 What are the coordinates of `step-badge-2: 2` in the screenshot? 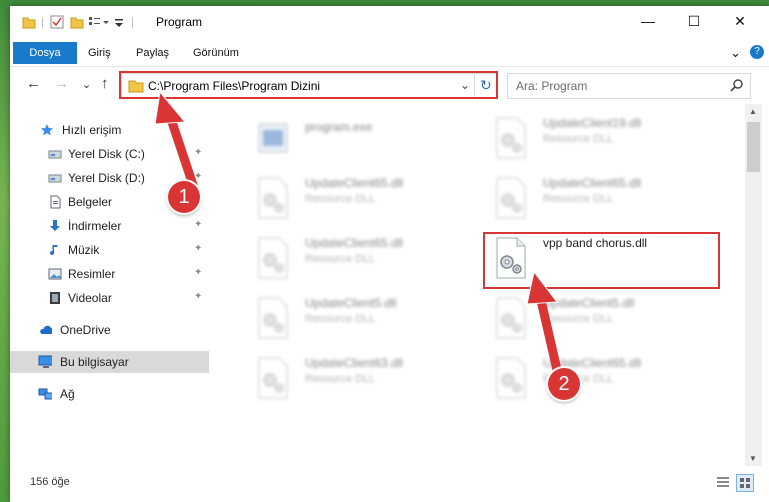 It's located at (564, 384).